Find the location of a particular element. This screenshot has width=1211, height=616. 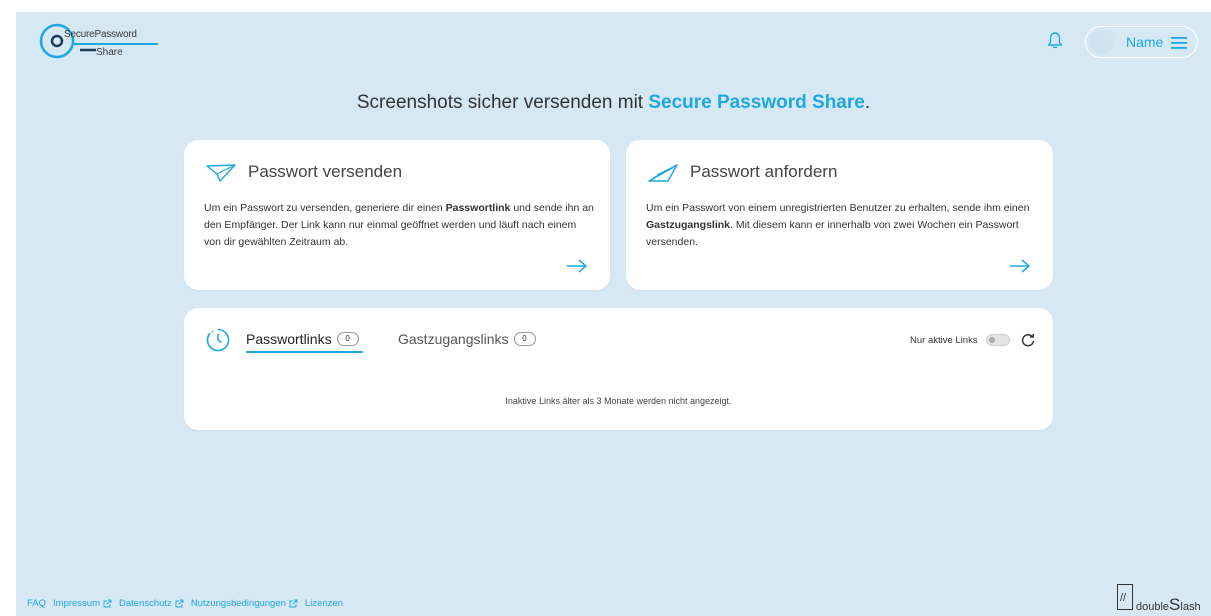

footer-link-lizenzen: Lizenzen is located at coordinates (324, 603).